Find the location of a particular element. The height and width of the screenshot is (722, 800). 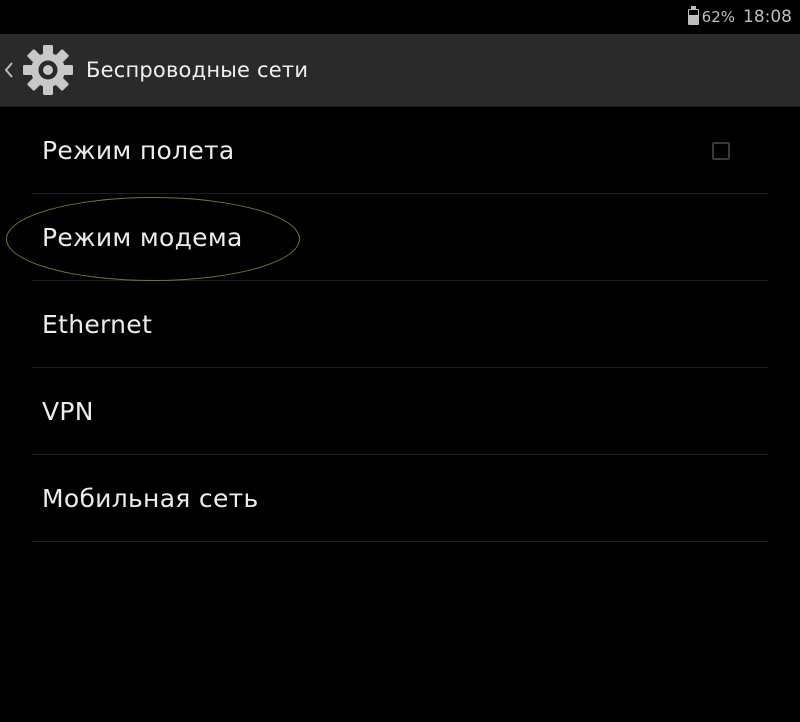

list-item-ethernet: Ethernet is located at coordinates (400, 324).